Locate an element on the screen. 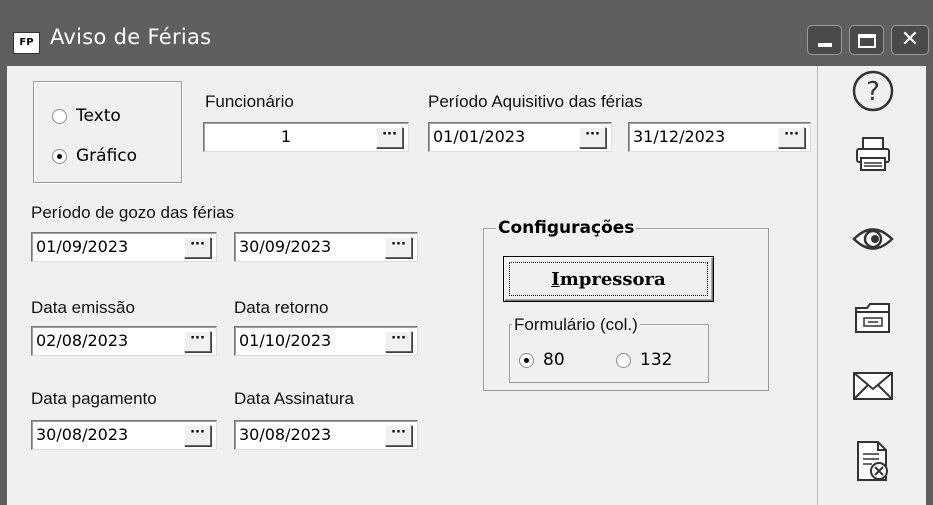 Image resolution: width=933 pixels, height=505 pixels. cancel-document-button is located at coordinates (872, 462).